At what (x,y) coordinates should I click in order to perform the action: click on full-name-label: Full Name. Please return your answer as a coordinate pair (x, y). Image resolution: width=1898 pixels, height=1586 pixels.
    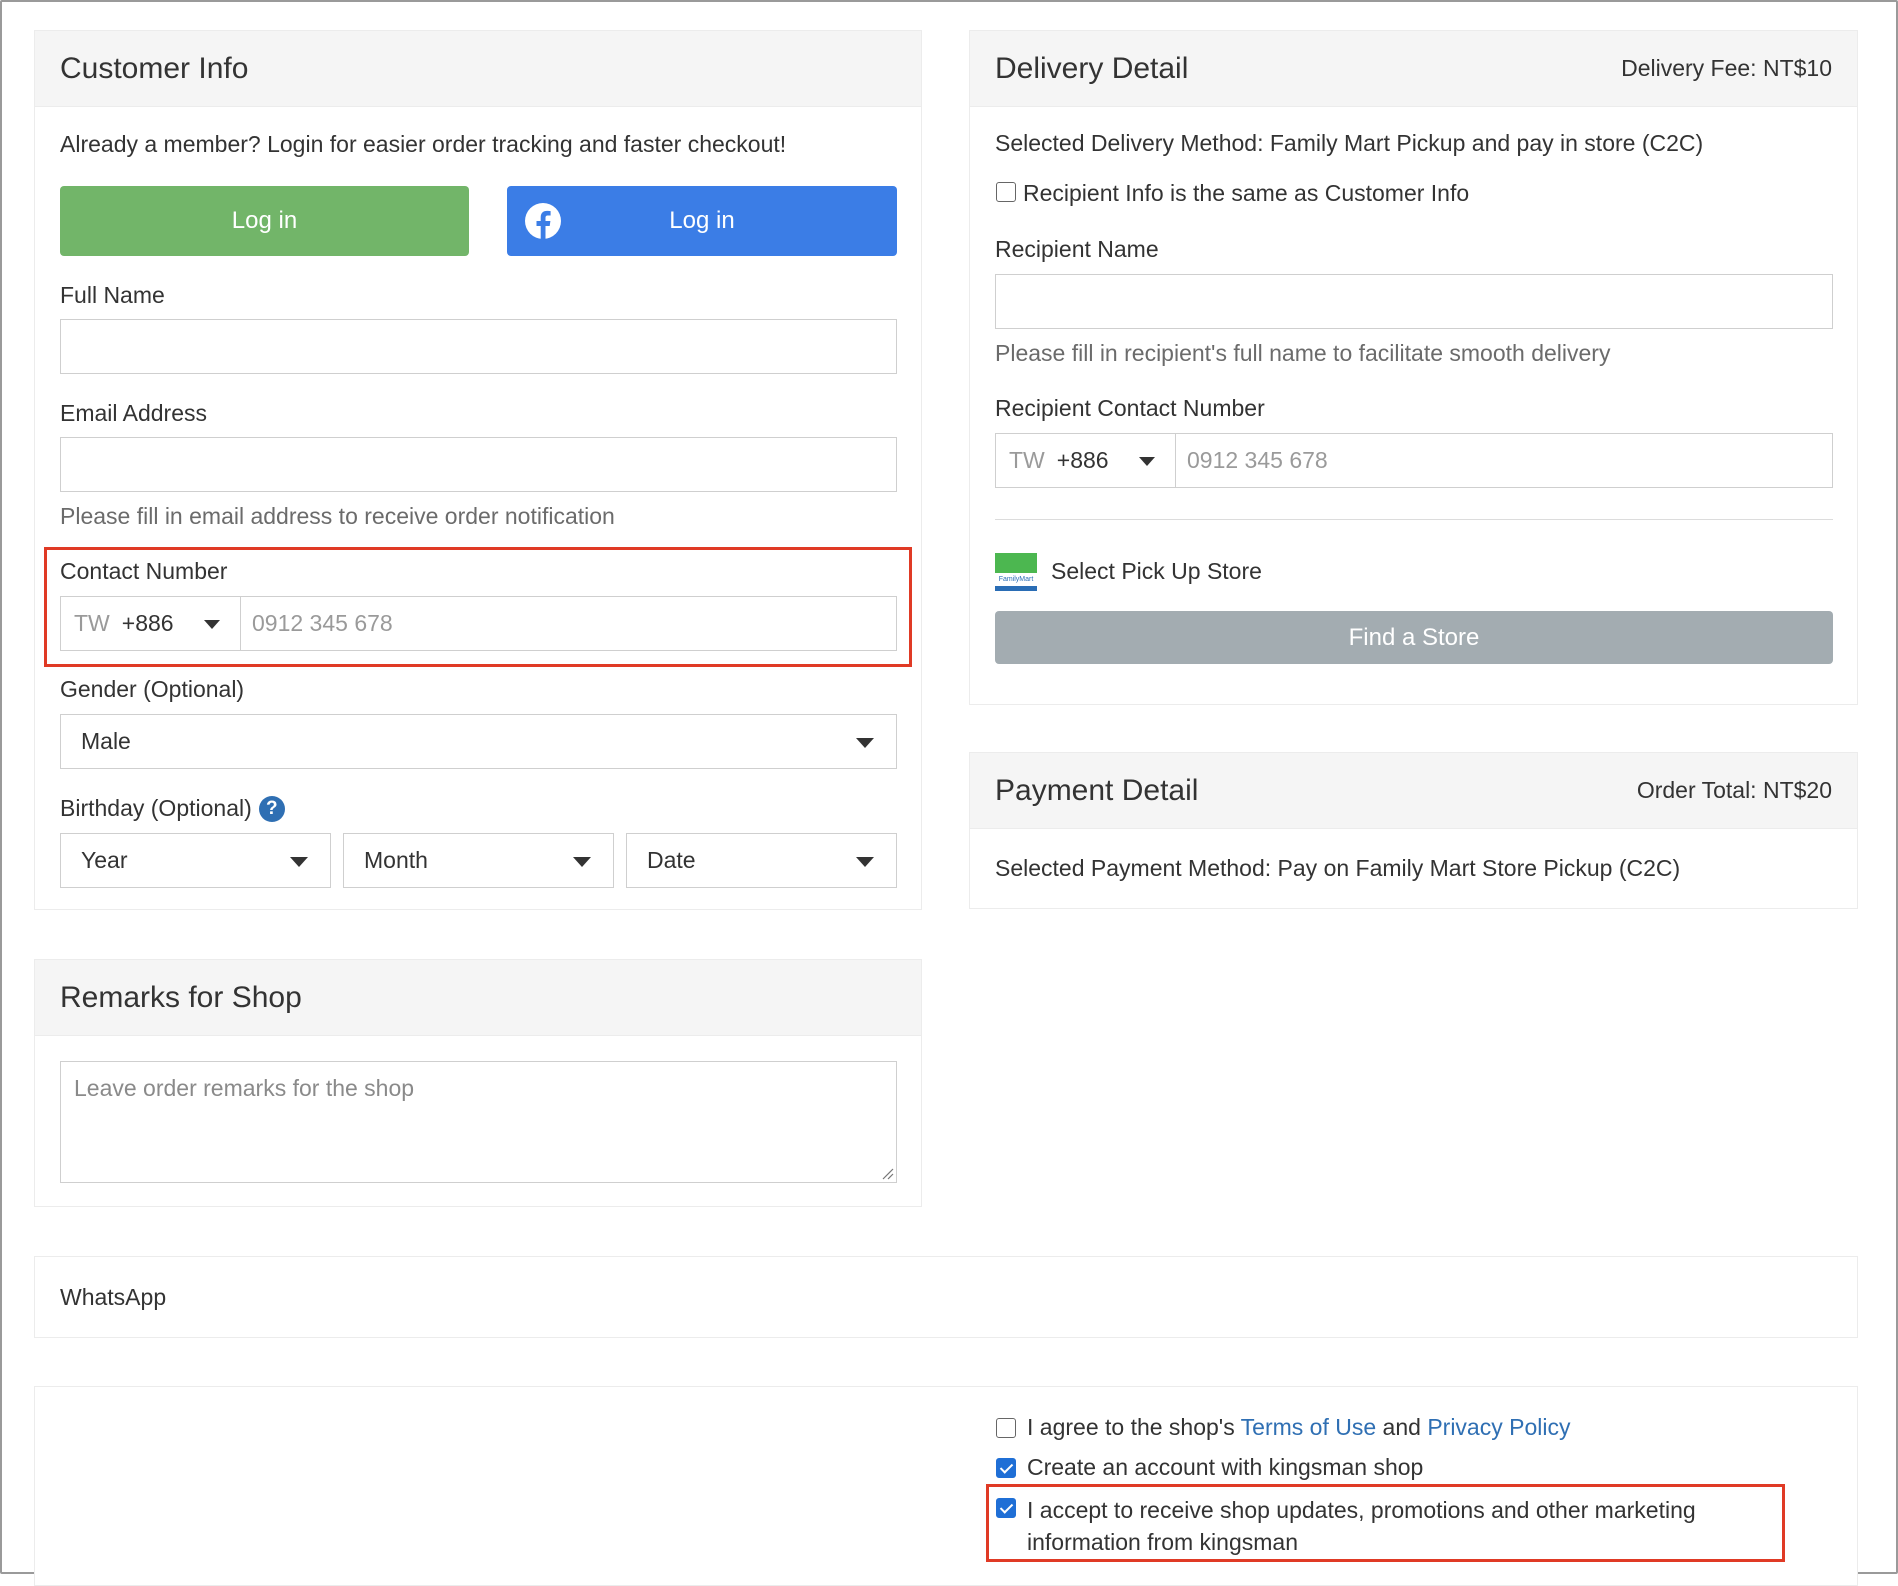
    Looking at the image, I should click on (112, 295).